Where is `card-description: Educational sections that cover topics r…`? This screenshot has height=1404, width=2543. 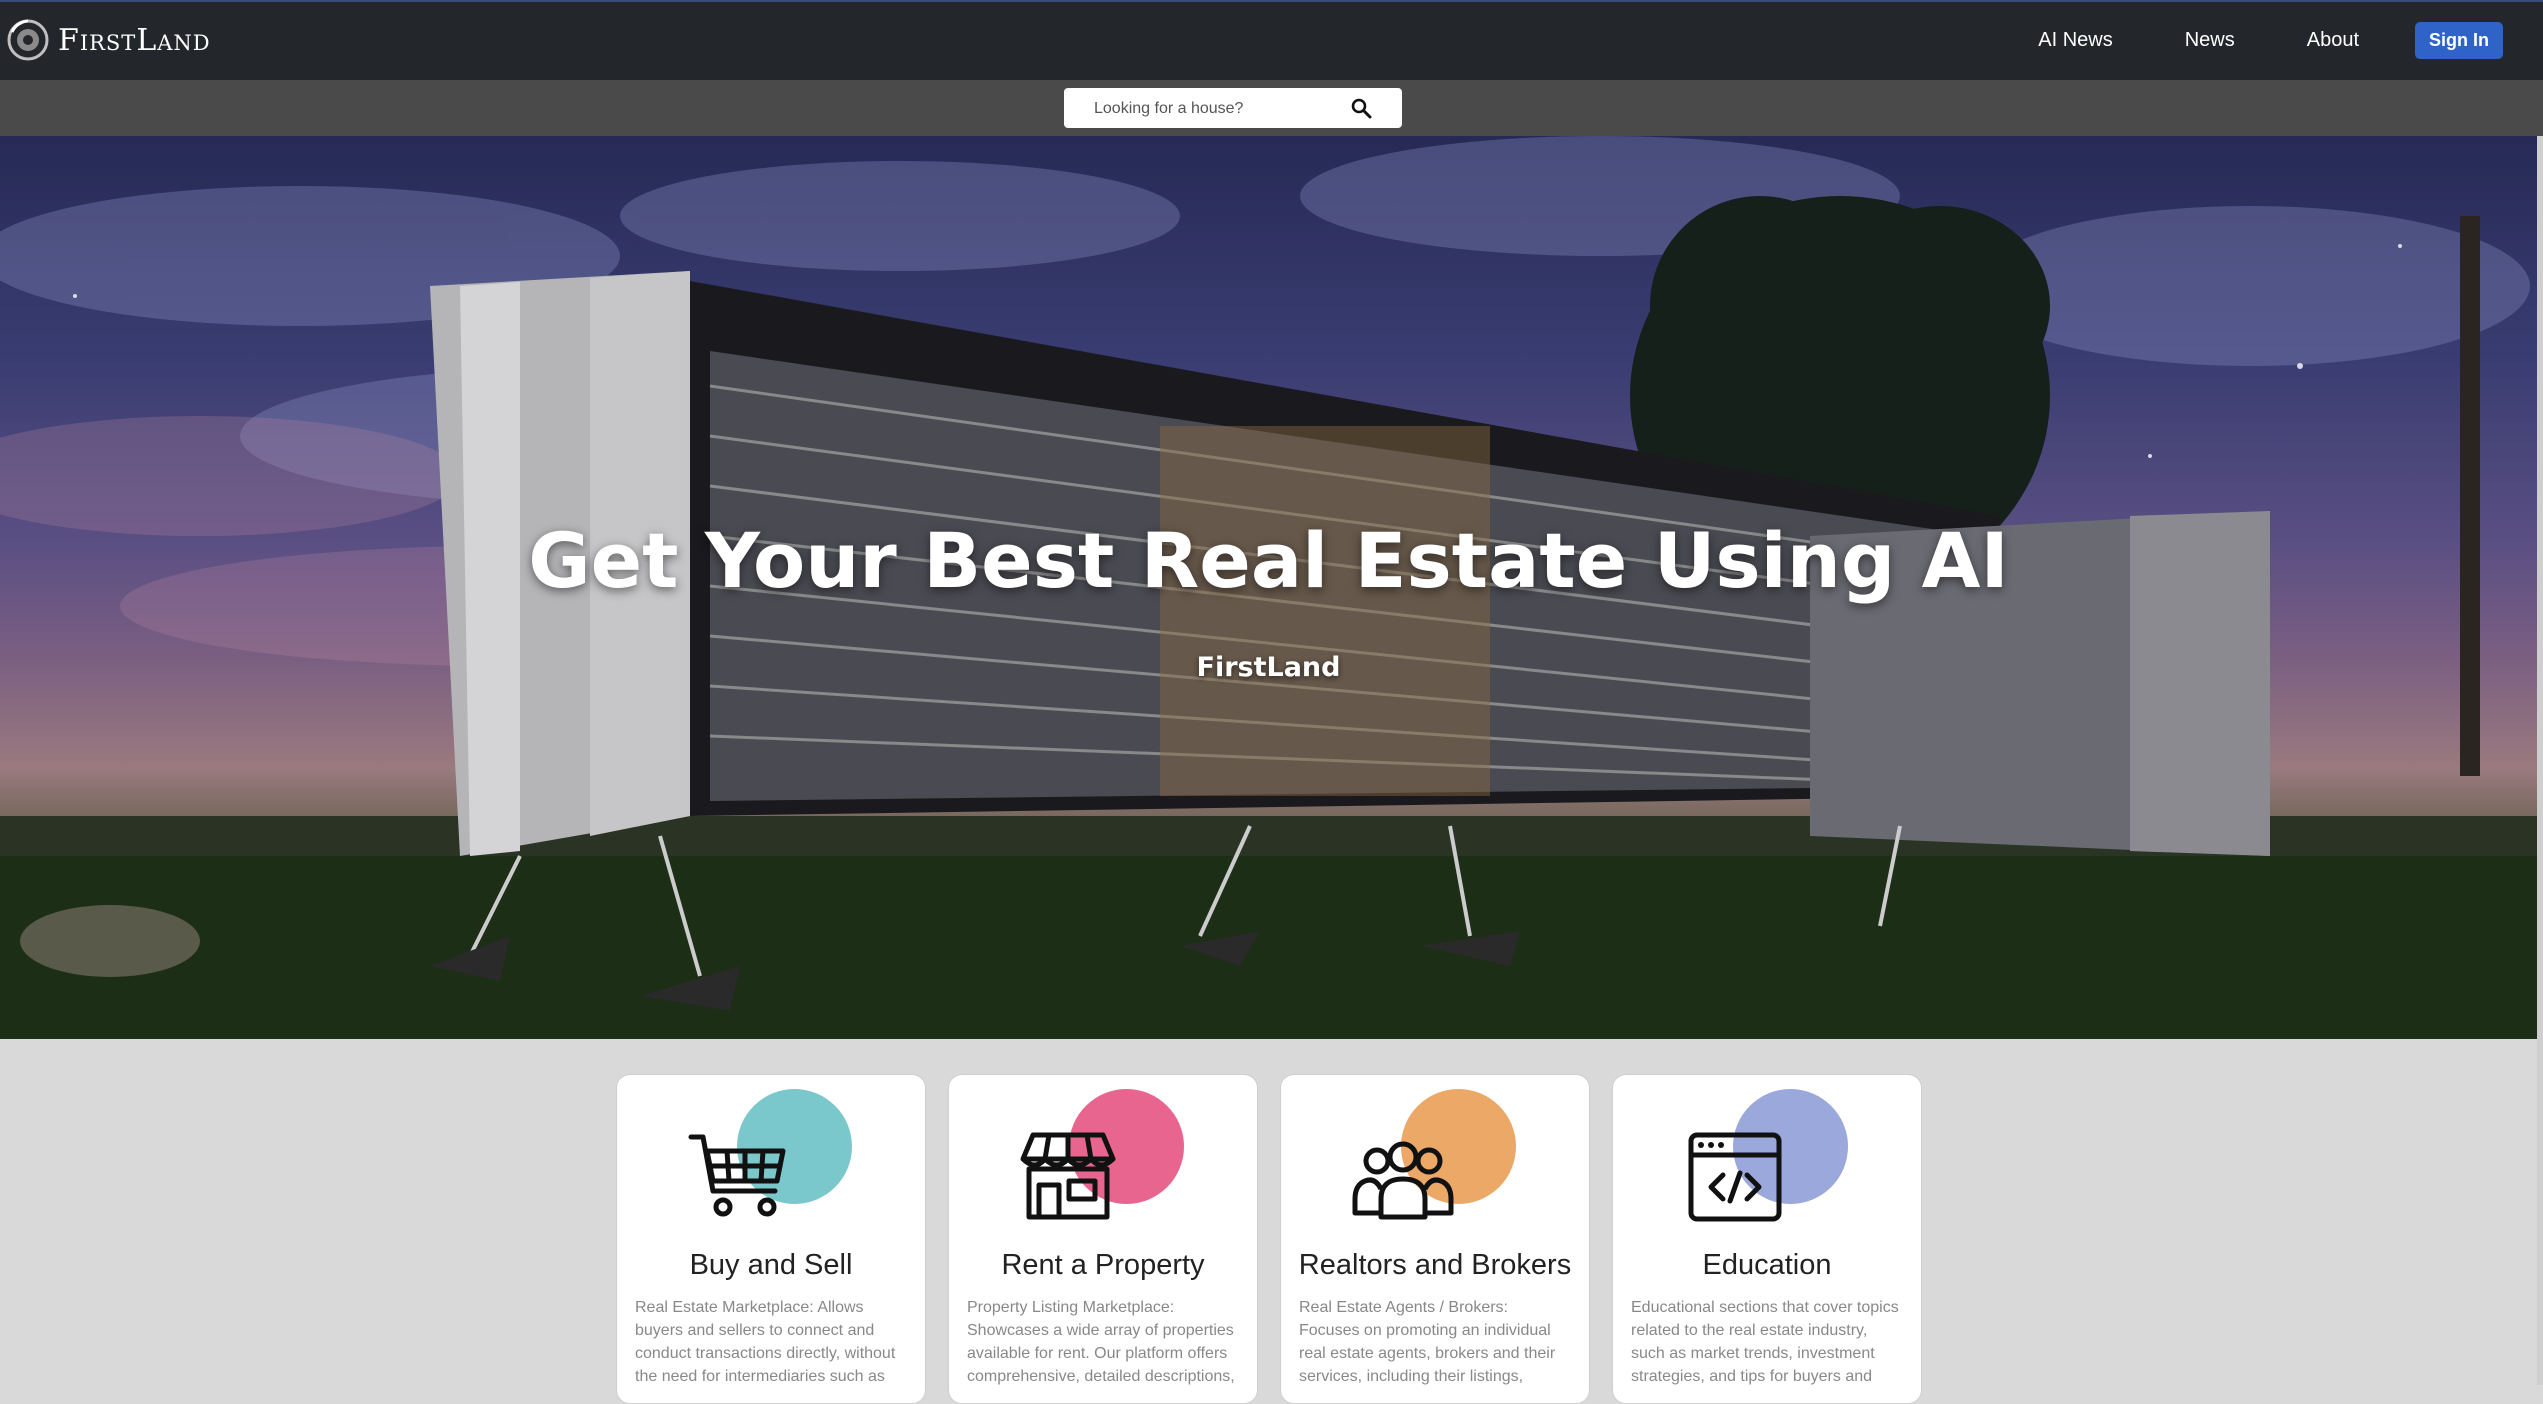
card-description: Educational sections that cover topics r… is located at coordinates (1765, 1342).